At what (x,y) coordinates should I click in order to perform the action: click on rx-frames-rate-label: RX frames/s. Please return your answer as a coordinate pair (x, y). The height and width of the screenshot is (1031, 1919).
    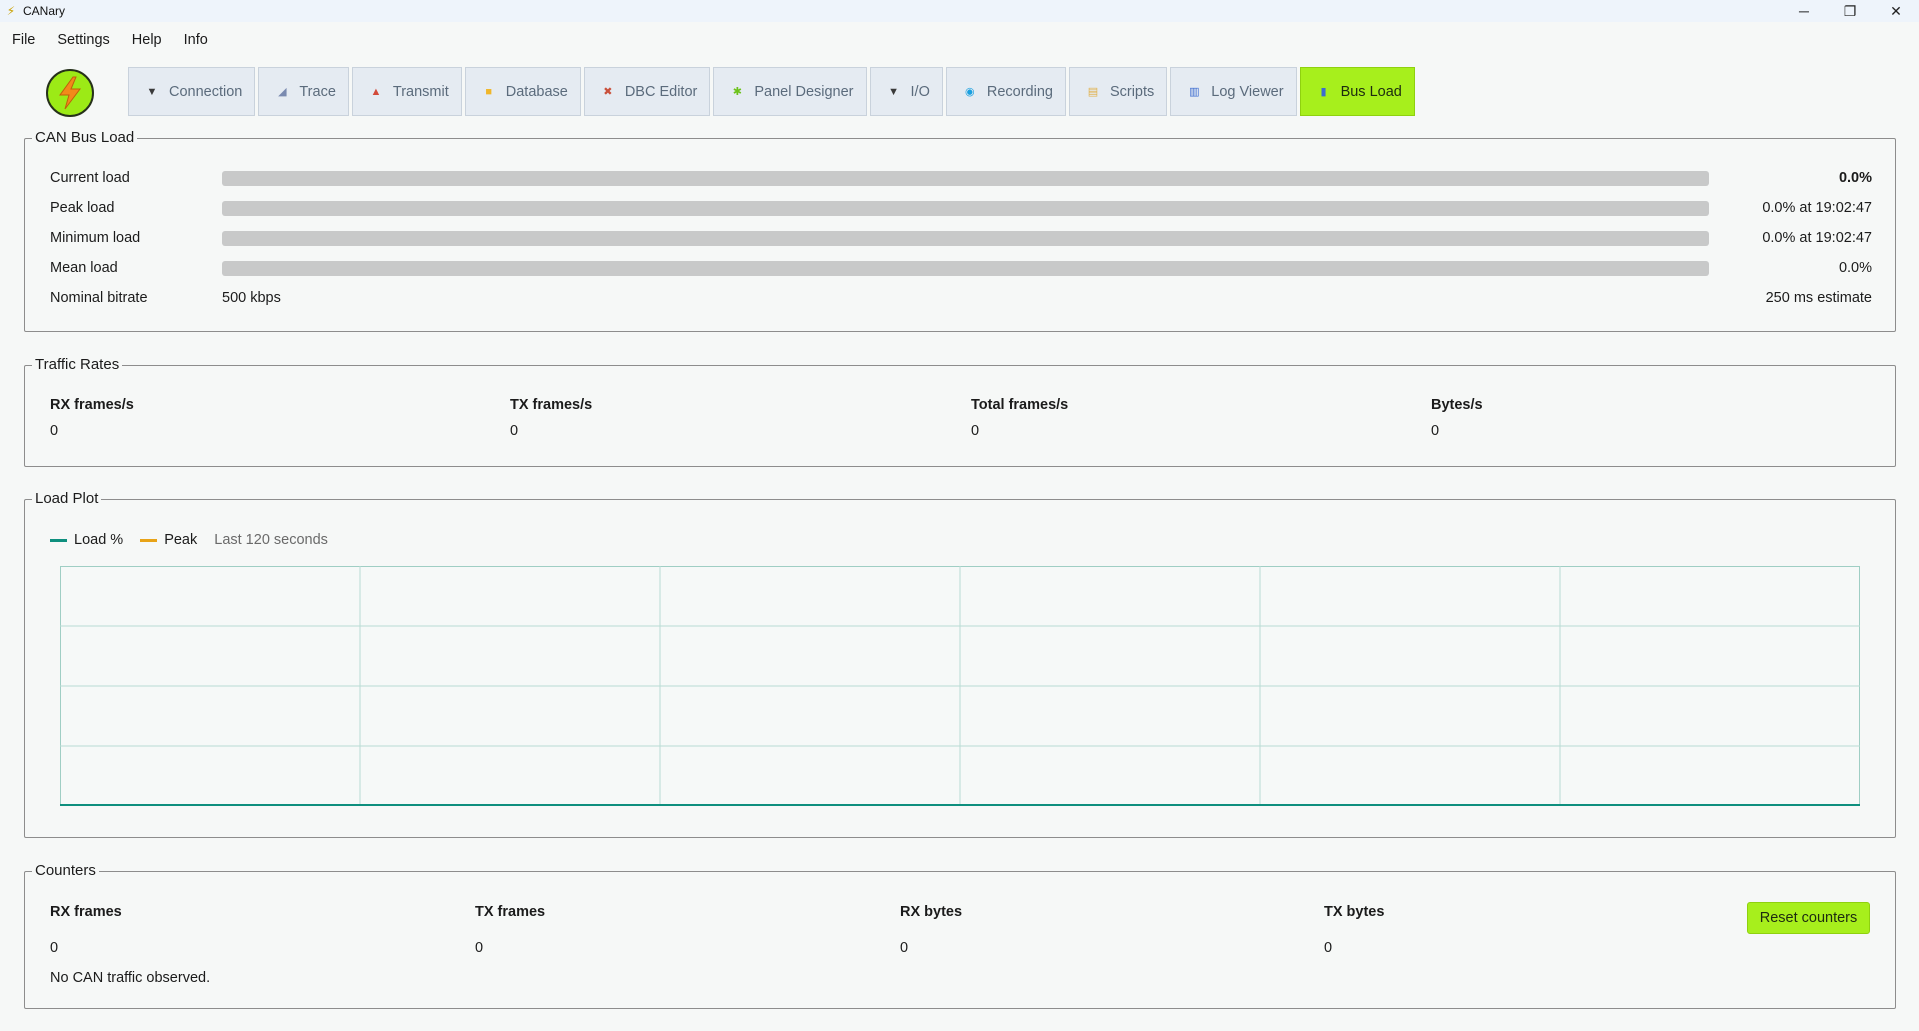
    Looking at the image, I should click on (92, 405).